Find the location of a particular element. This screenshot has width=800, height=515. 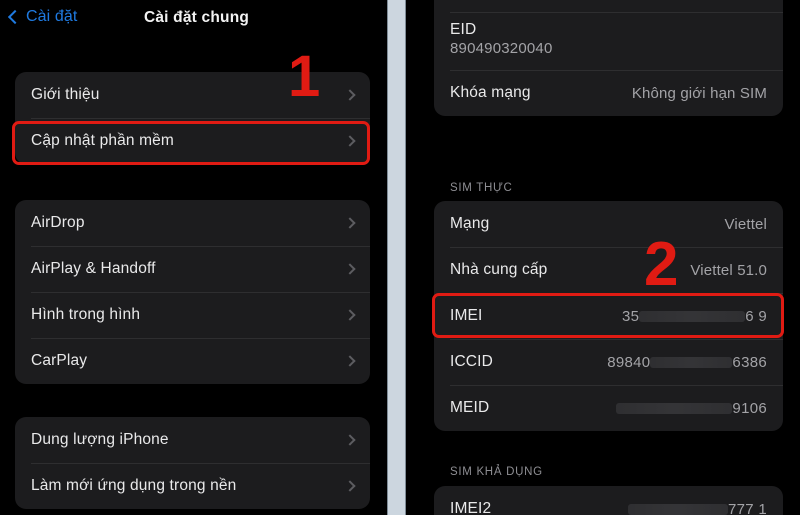

settings-row-airplay-handoff: AirPlay & Handoff is located at coordinates (192, 269).